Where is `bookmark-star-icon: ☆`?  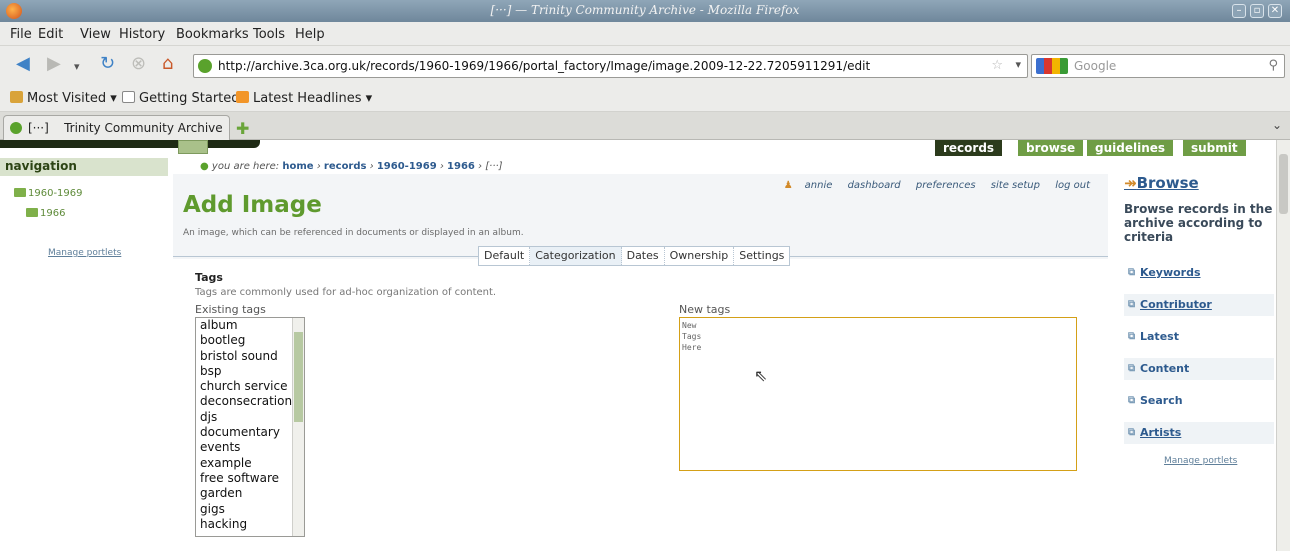
bookmark-star-icon: ☆ is located at coordinates (997, 65).